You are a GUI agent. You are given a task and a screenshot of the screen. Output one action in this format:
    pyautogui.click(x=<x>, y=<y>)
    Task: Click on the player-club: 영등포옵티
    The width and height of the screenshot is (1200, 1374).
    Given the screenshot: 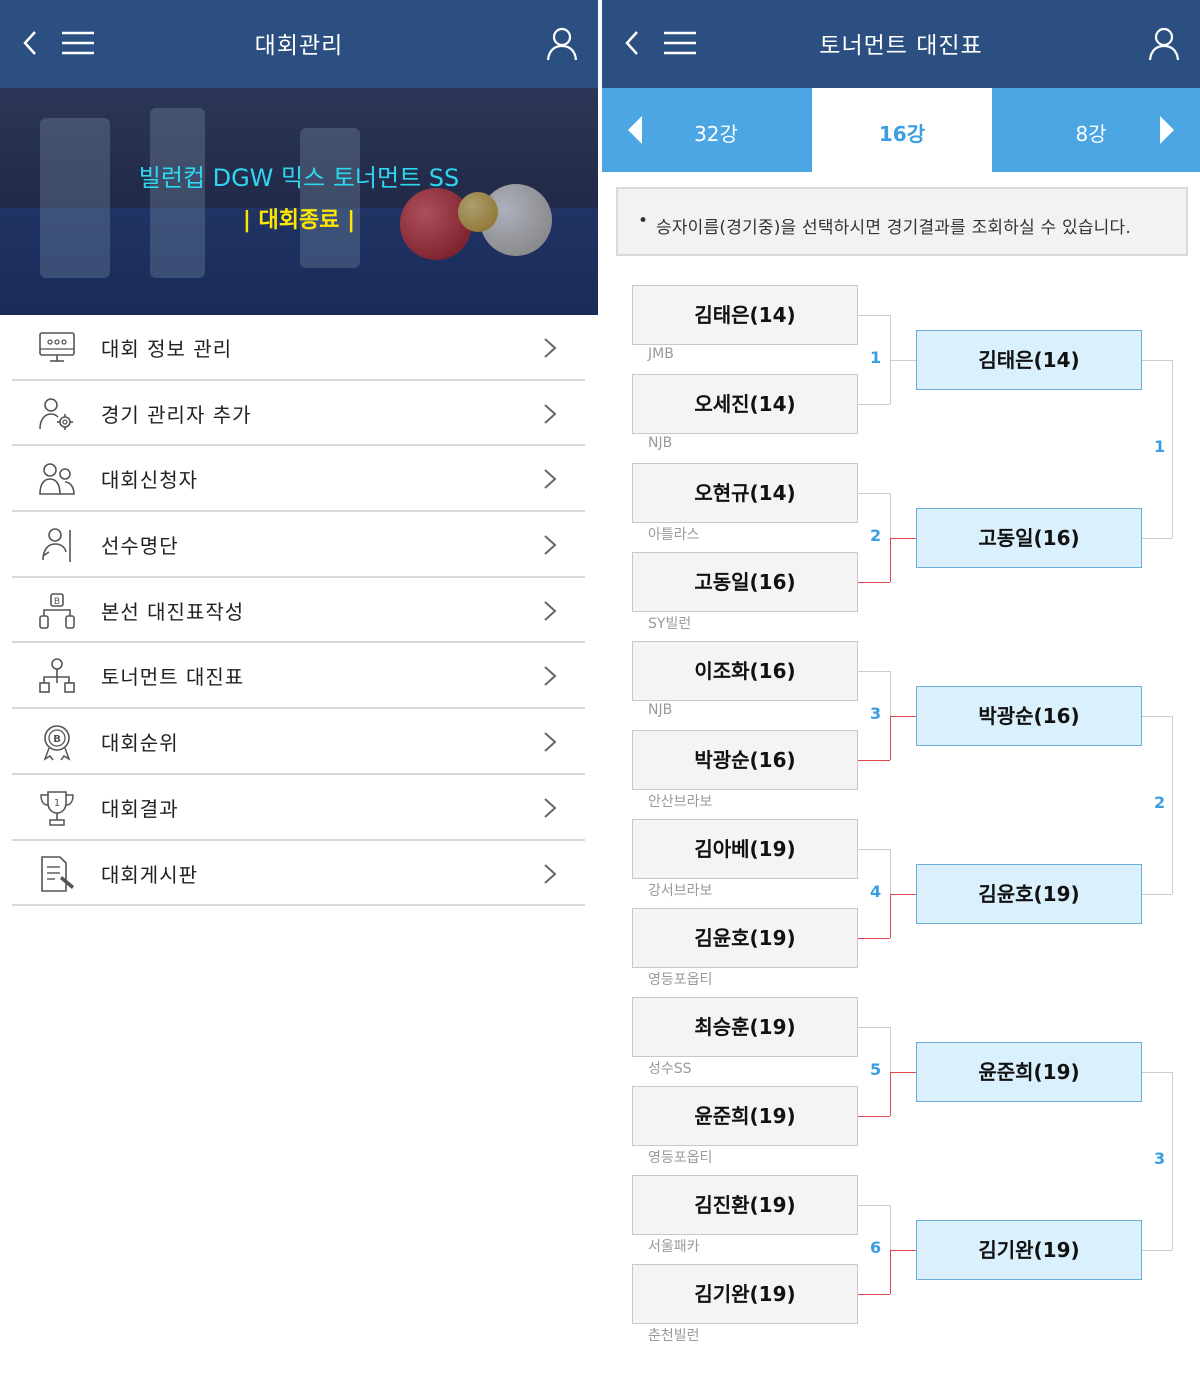 What is the action you would take?
    pyautogui.click(x=680, y=980)
    